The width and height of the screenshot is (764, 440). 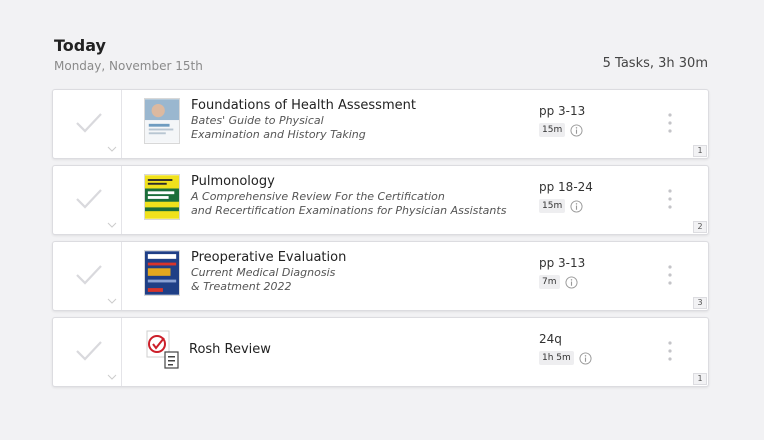 I want to click on task-meta: pp 18-24 15m, so click(x=566, y=196).